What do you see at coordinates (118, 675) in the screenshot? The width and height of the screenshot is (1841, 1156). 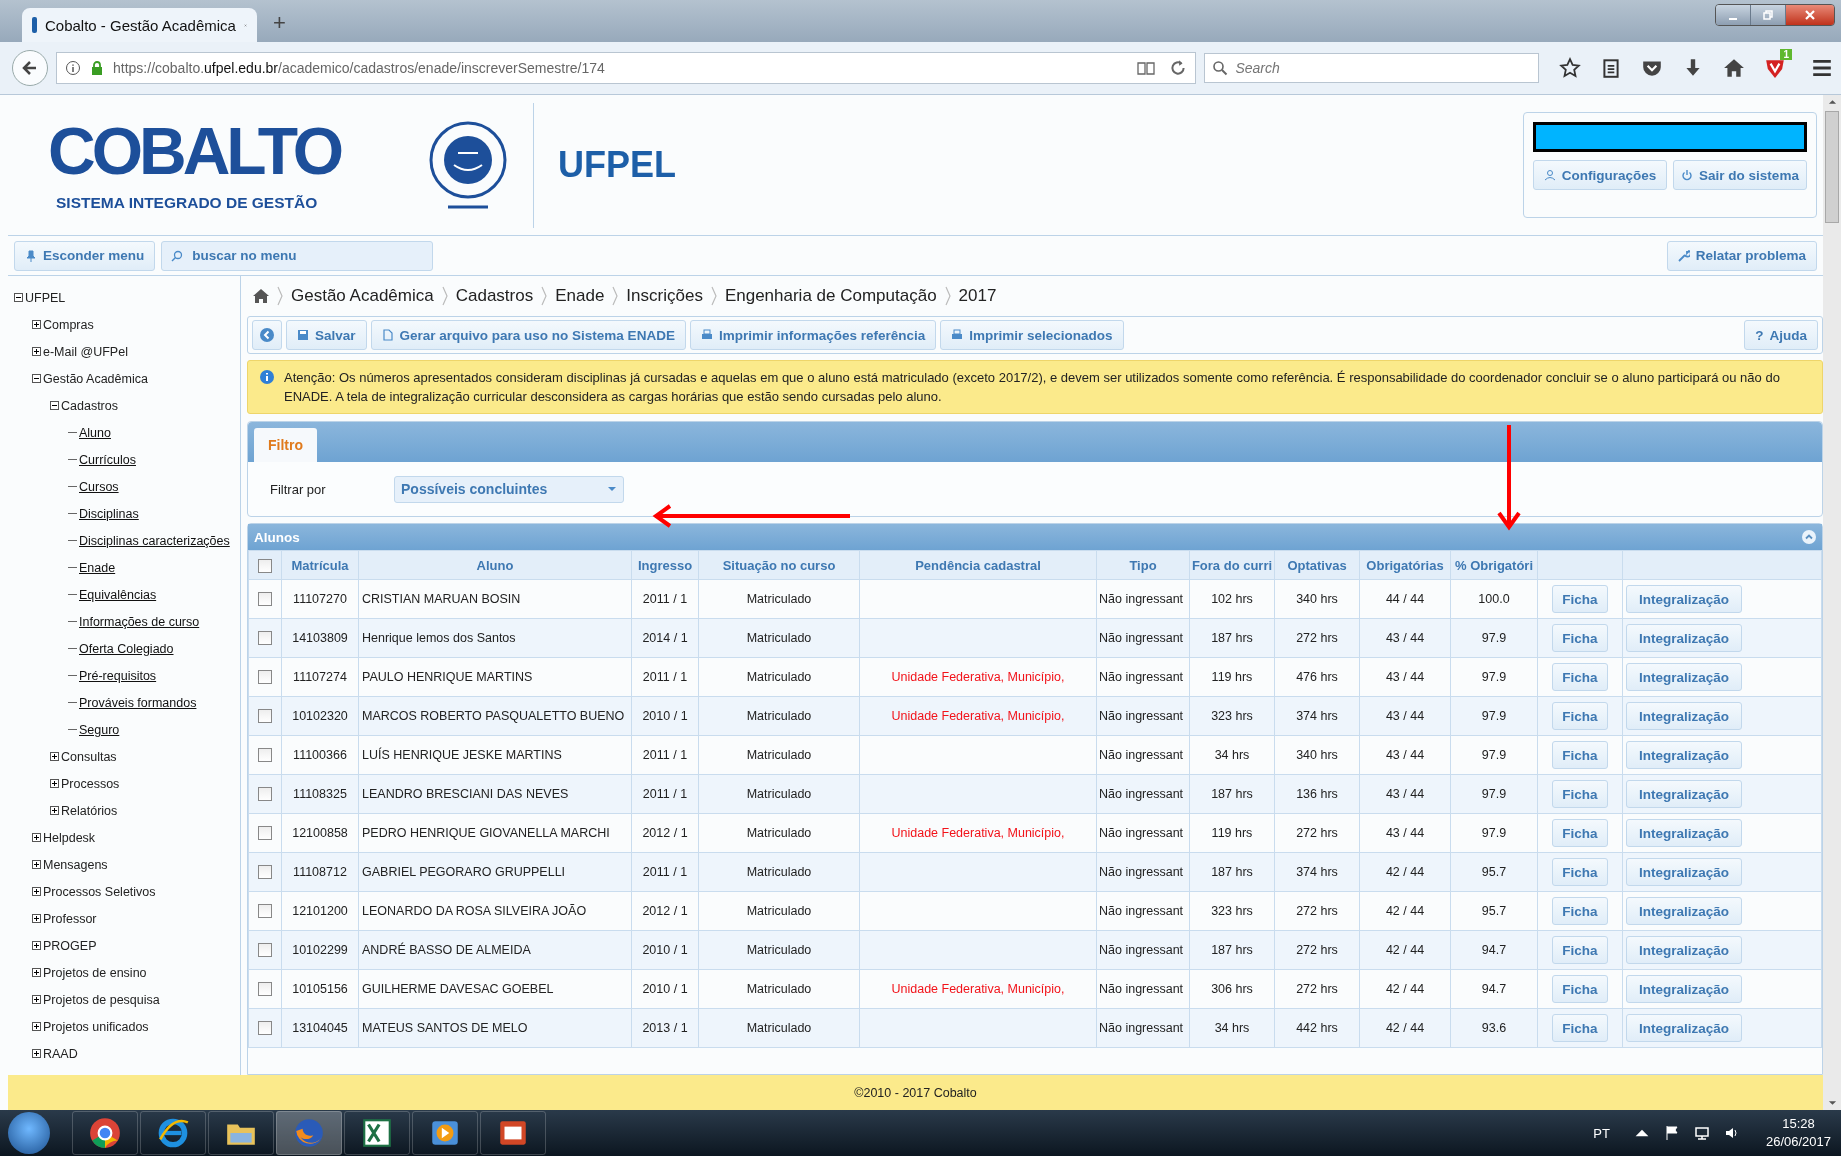 I see `tree-link: Pré-requisitos` at bounding box center [118, 675].